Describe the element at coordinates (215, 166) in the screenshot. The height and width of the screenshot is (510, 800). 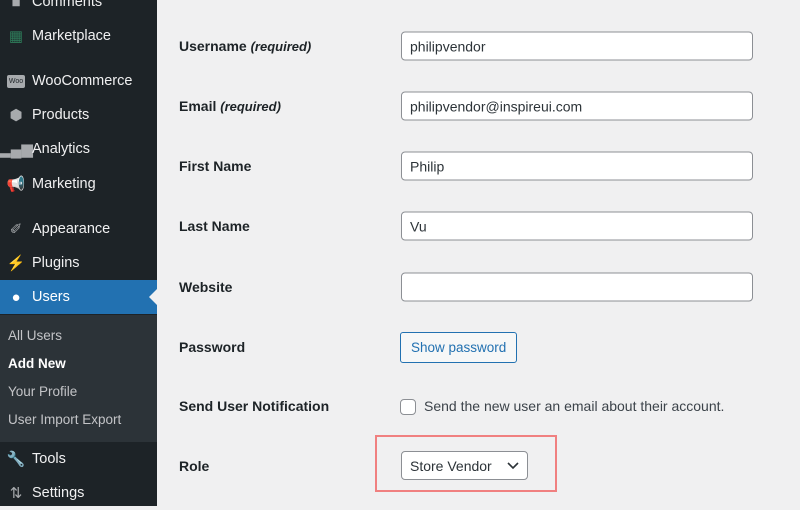
I see `first-name-label: First Name` at that location.